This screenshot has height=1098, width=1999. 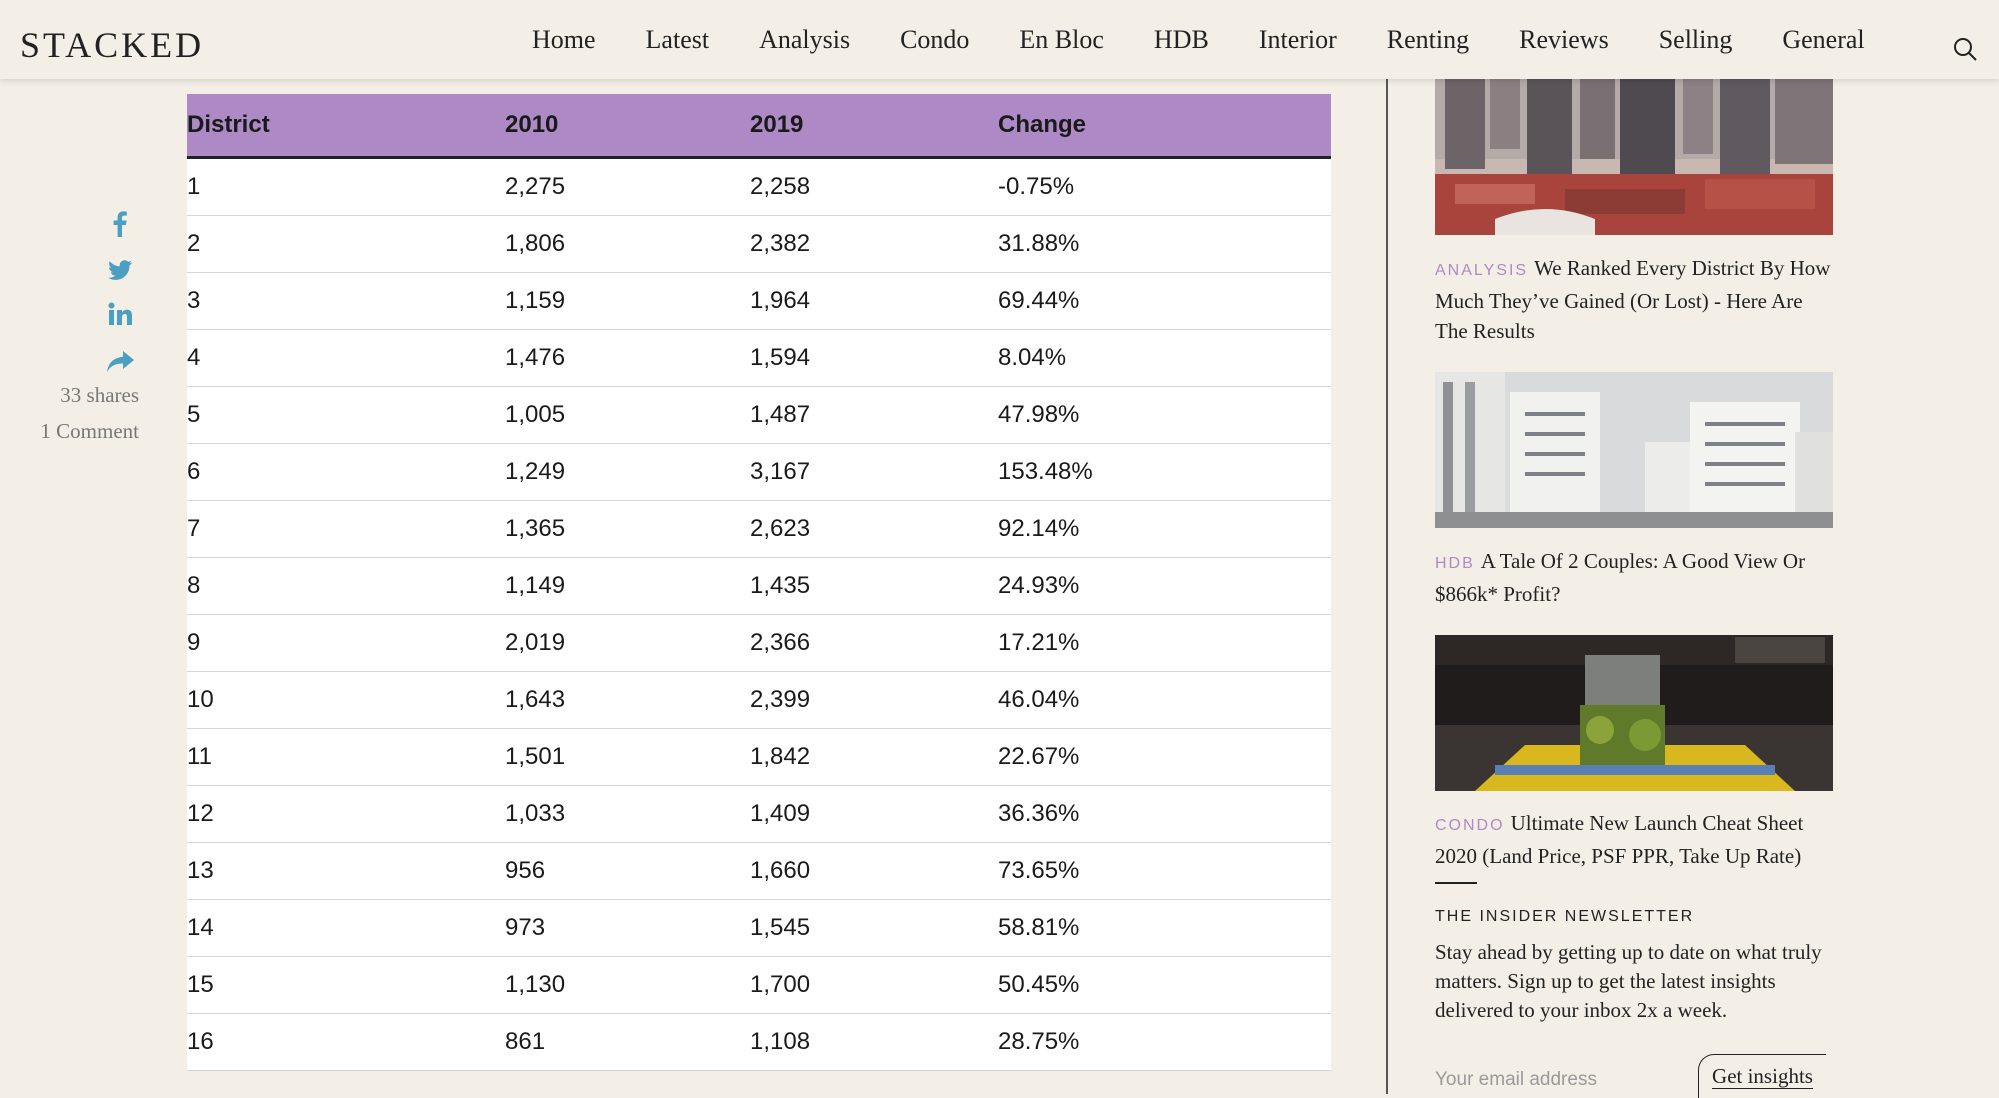 I want to click on table-row: 4 1,476 1,594 8.04%, so click(x=759, y=358).